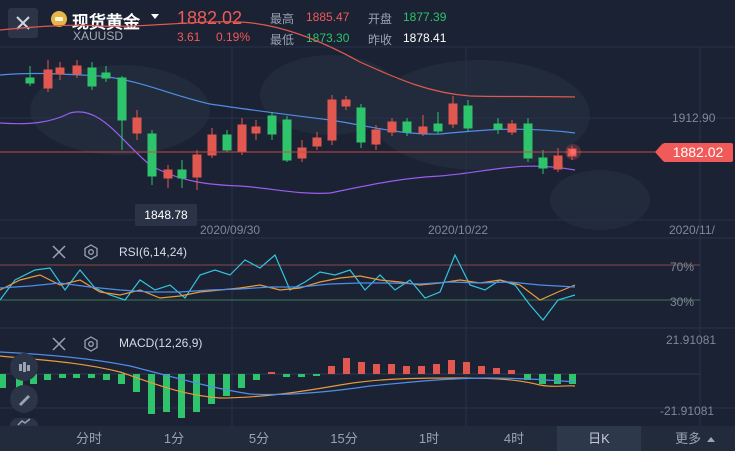 This screenshot has height=451, width=735. I want to click on price-axis-label: 1912.90, so click(694, 118).